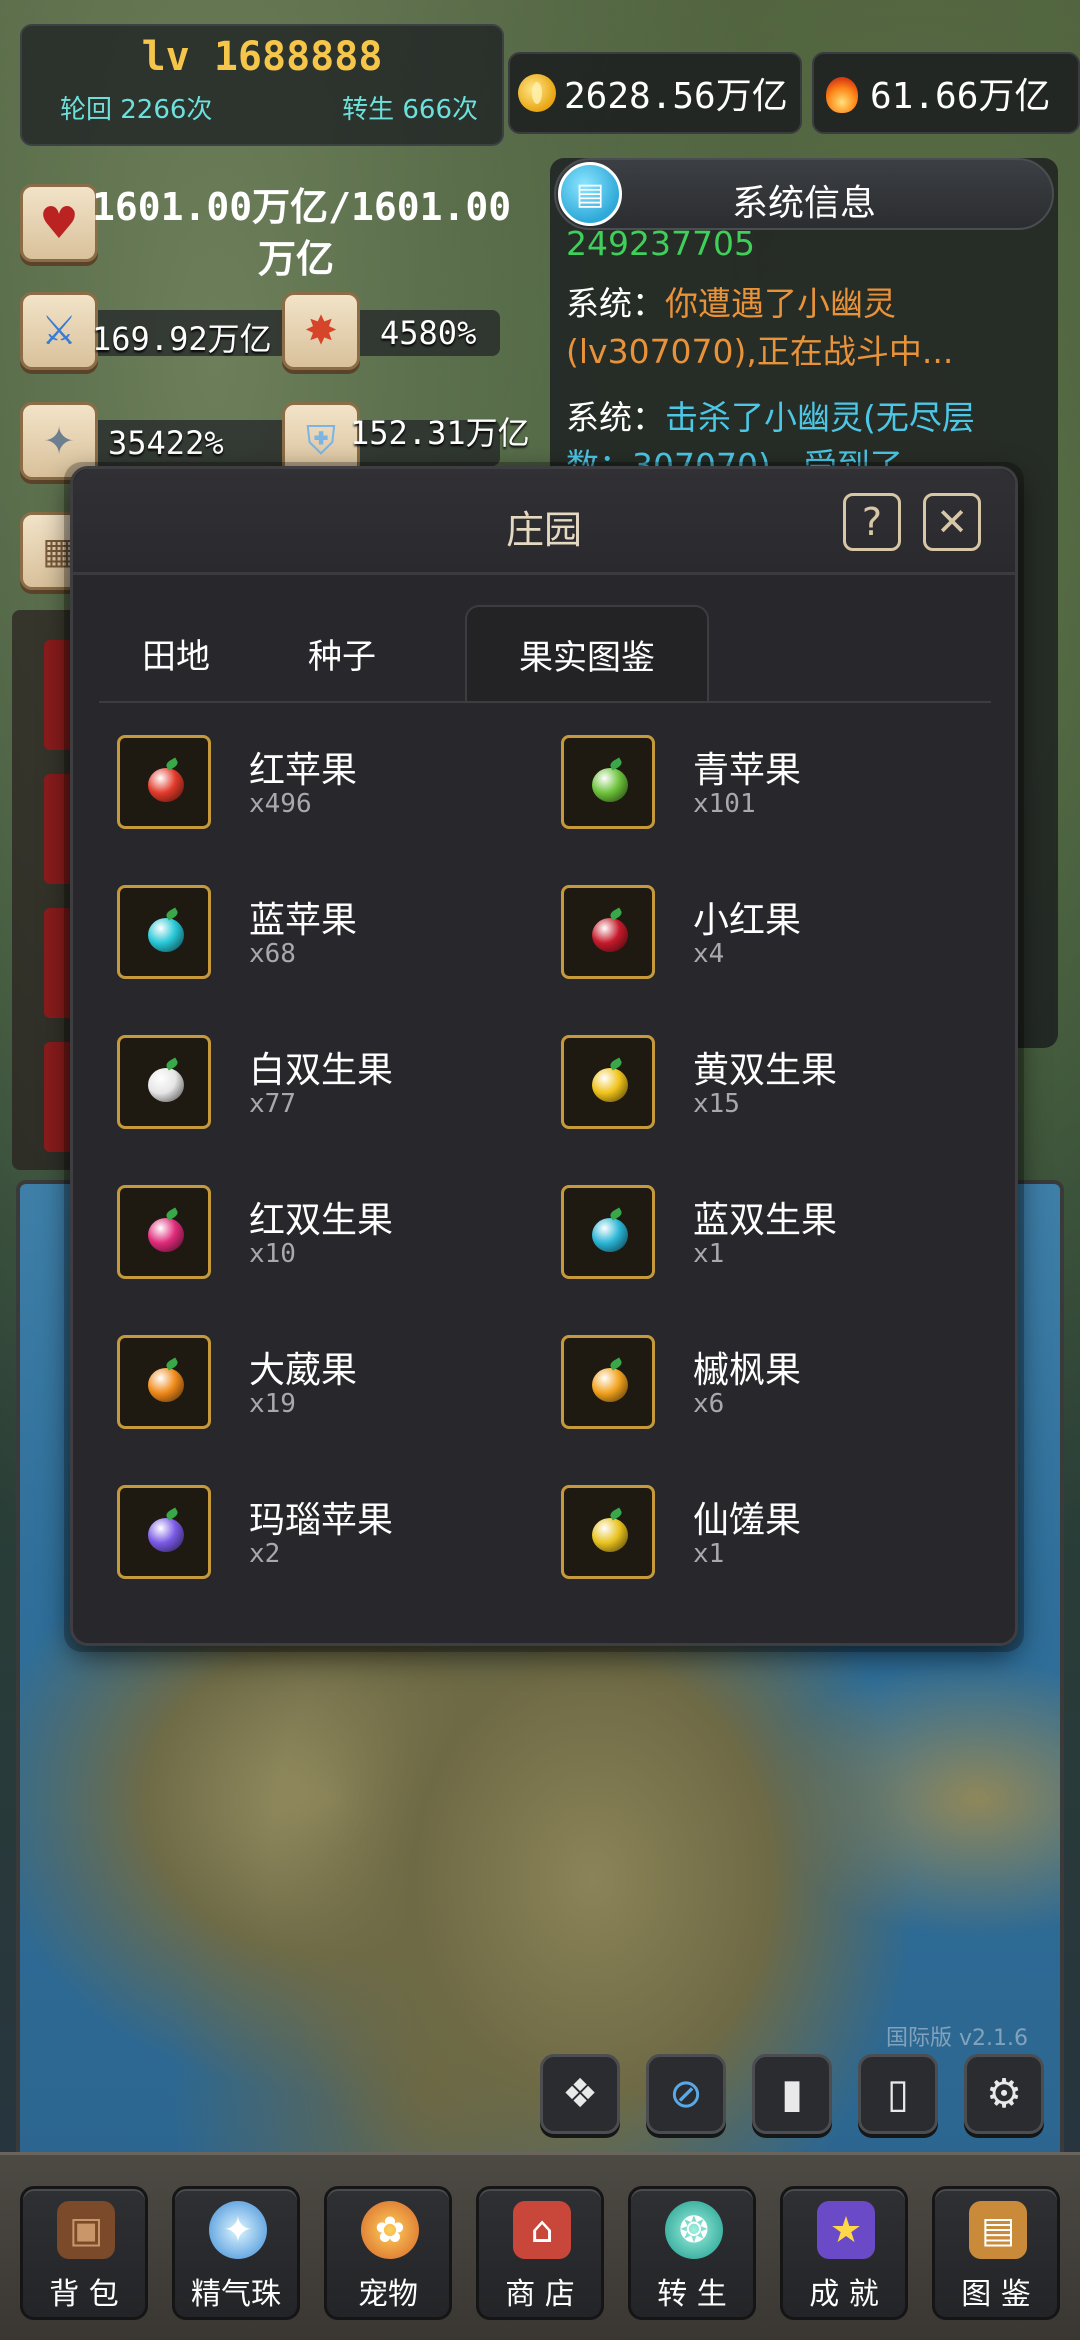  Describe the element at coordinates (709, 1404) in the screenshot. I see `fruit-count: x6` at that location.